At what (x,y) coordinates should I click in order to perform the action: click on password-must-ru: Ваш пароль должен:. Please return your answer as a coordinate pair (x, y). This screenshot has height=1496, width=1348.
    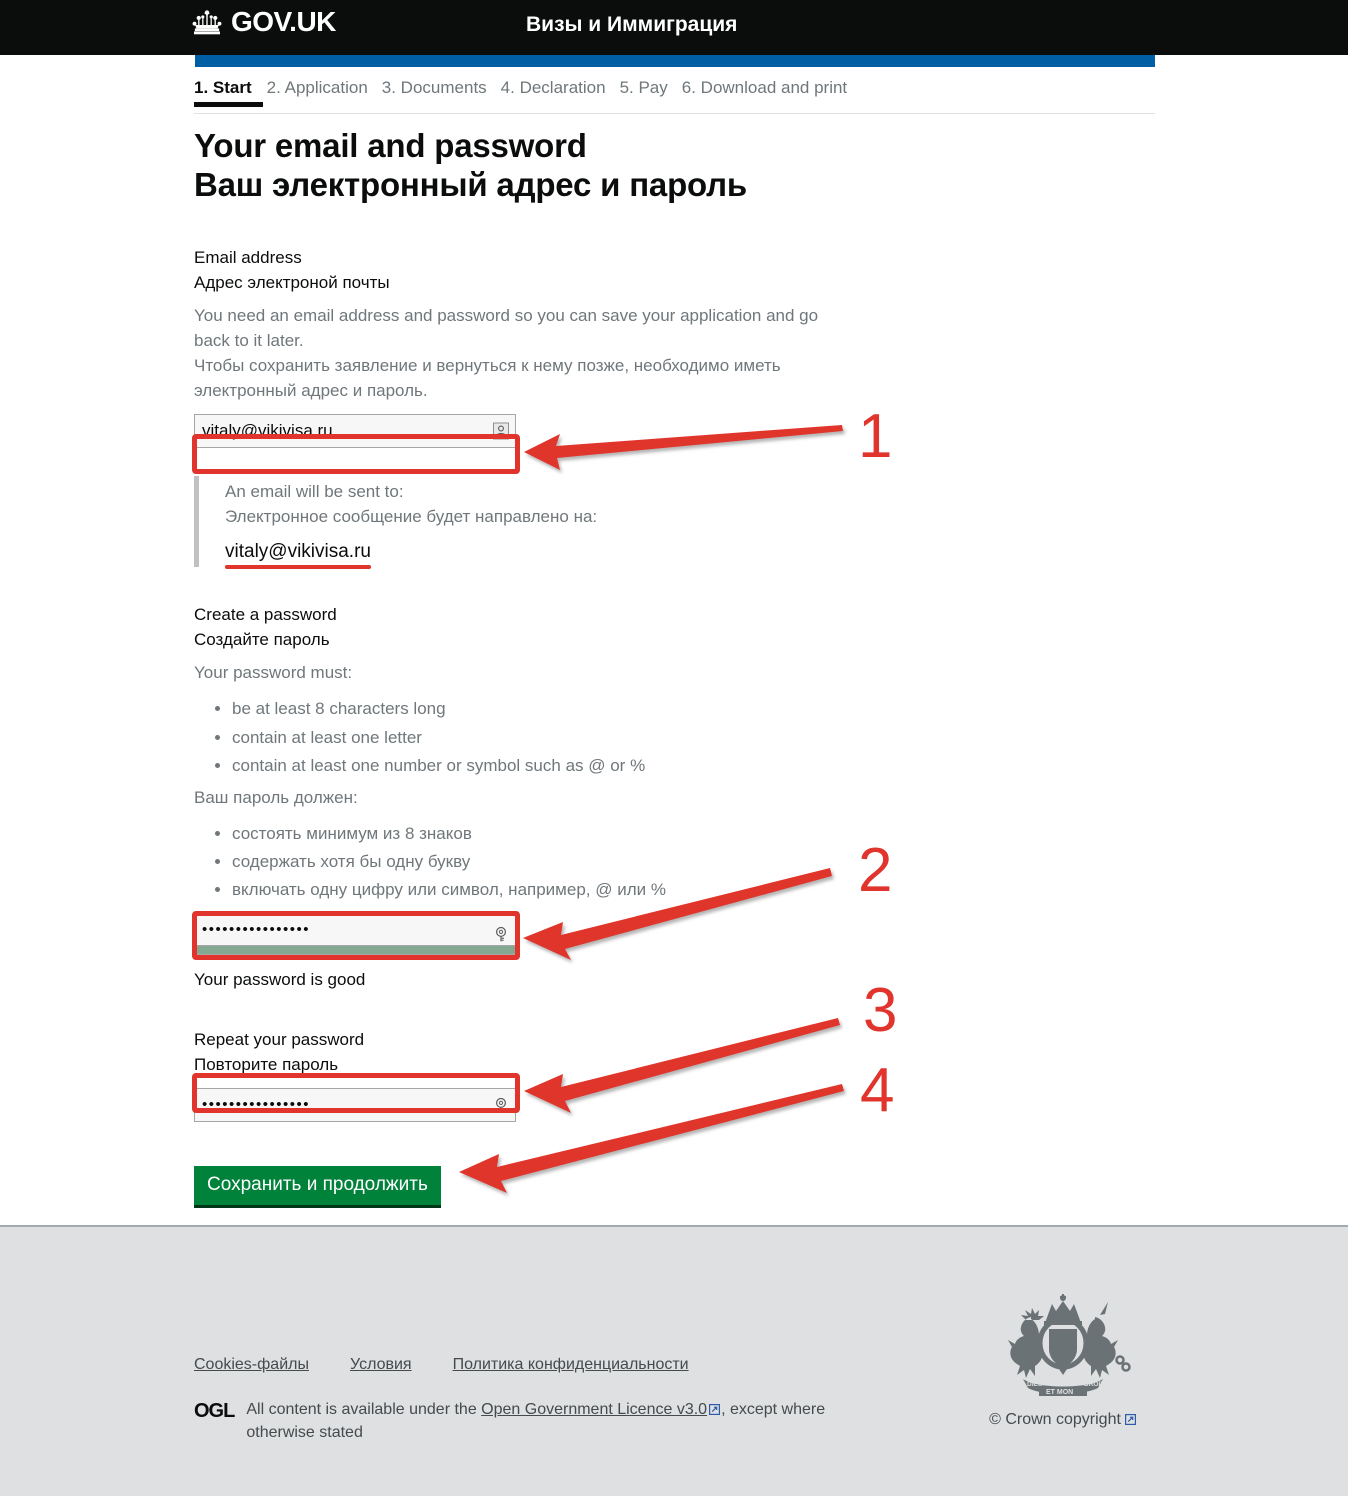
    Looking at the image, I should click on (276, 797).